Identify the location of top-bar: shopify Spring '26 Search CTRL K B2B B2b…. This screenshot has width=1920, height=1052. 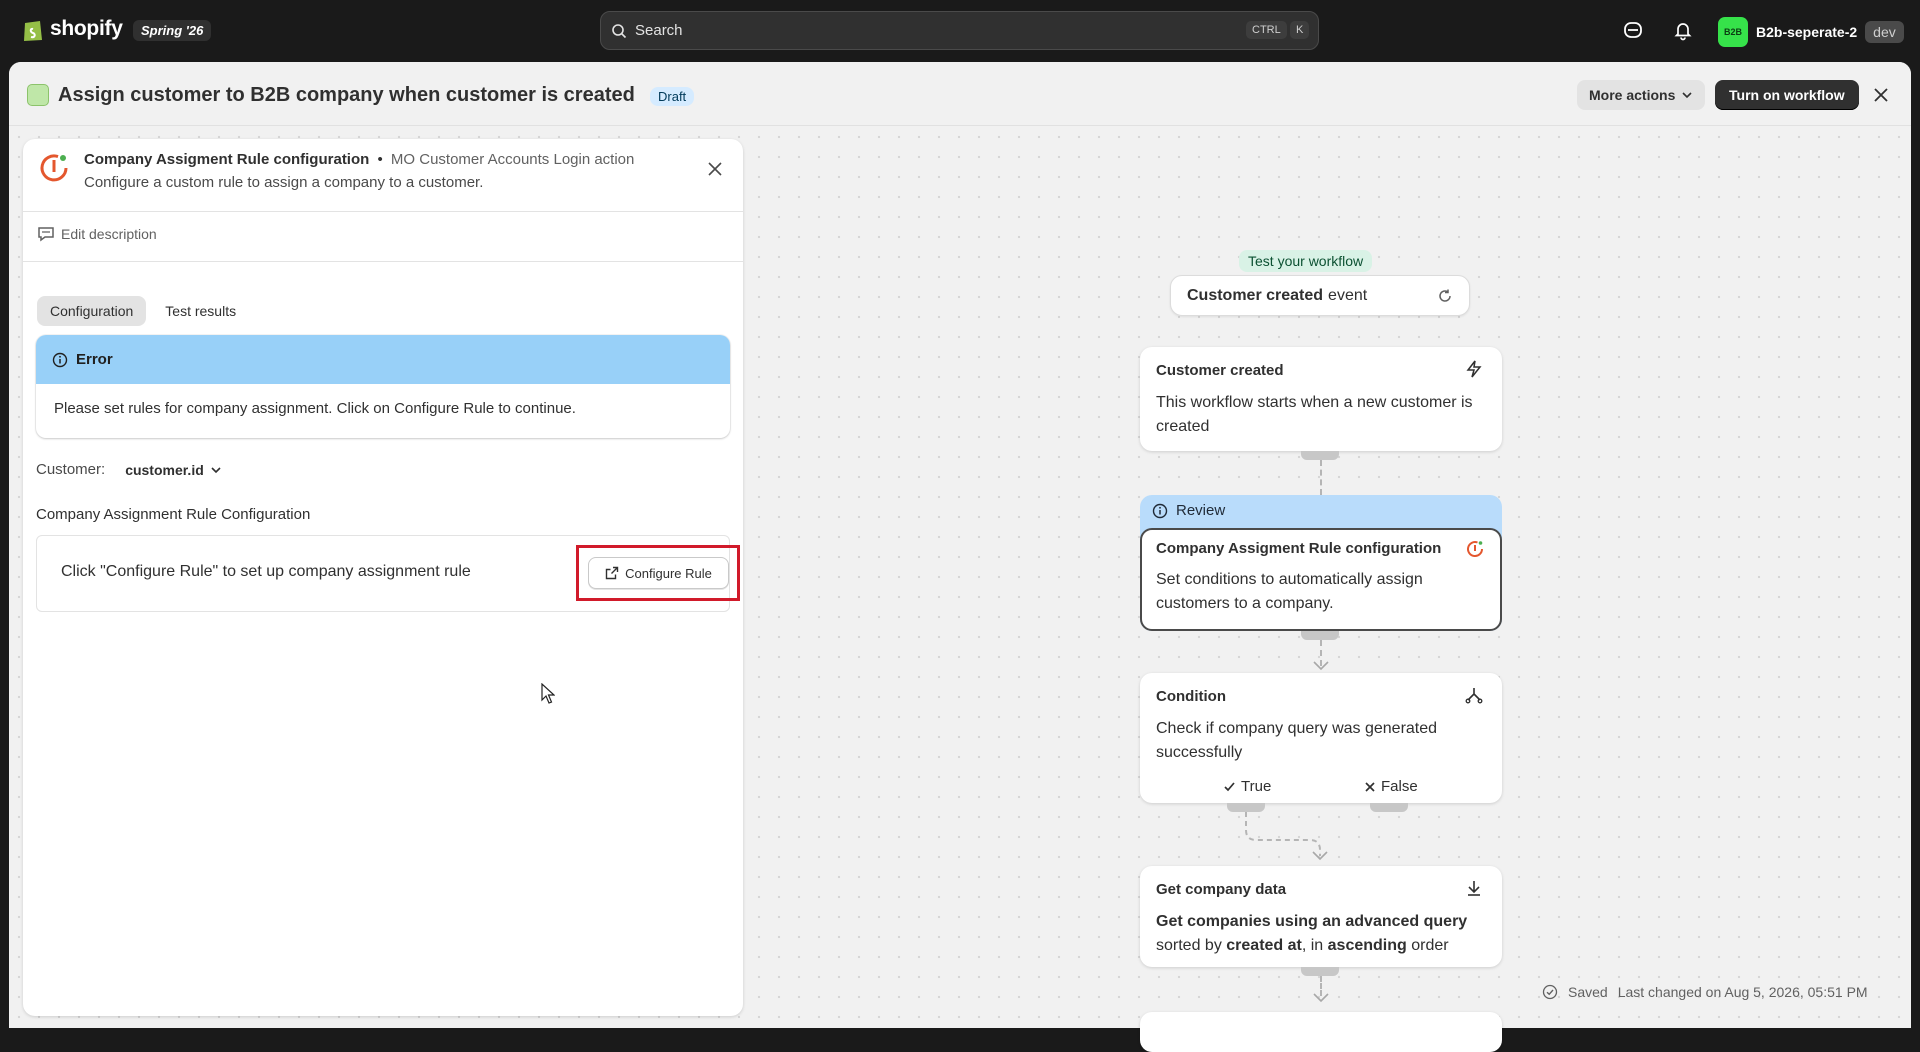
(960, 30).